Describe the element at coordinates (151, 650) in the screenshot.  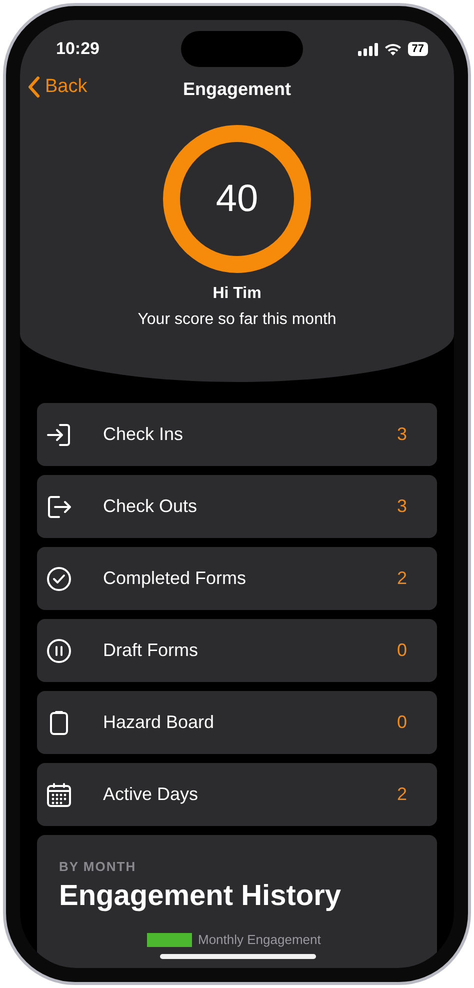
I see `stat-label: Draft Forms` at that location.